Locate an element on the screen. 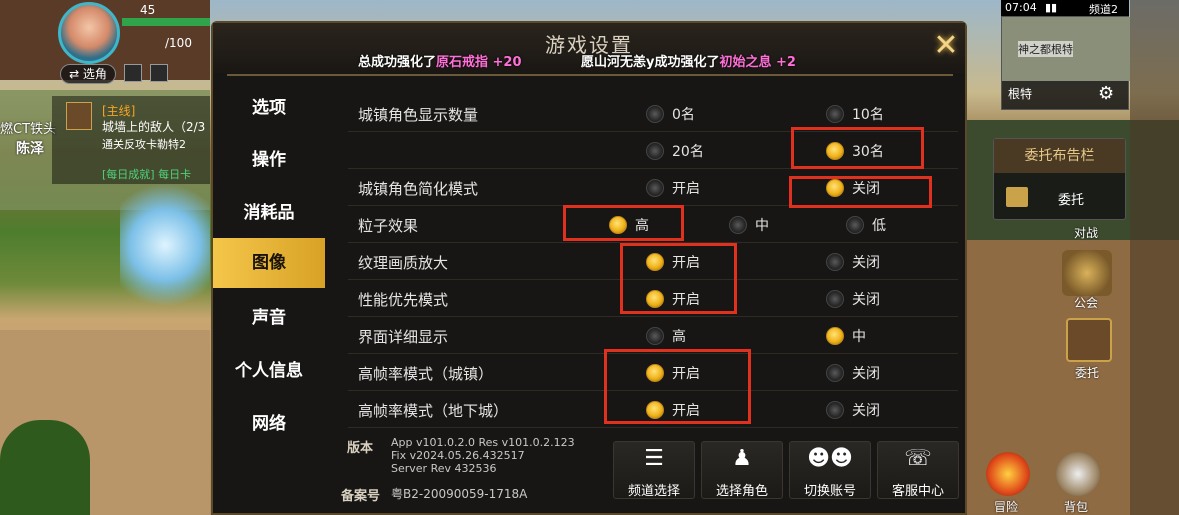 The image size is (1179, 515). version-app: App v101.0.2.0 Res v101.0.2.123 is located at coordinates (483, 442).